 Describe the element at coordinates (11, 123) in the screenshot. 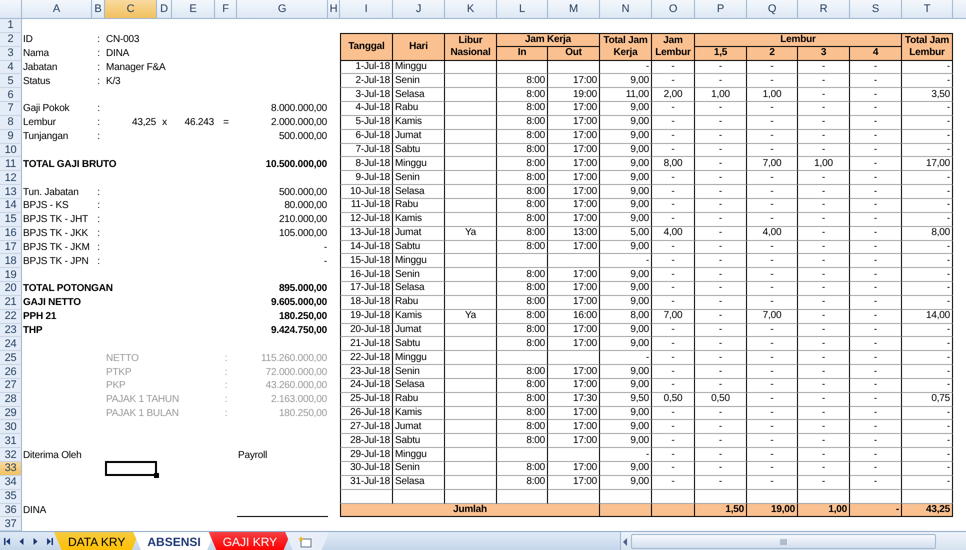

I see `row-header: 8` at that location.